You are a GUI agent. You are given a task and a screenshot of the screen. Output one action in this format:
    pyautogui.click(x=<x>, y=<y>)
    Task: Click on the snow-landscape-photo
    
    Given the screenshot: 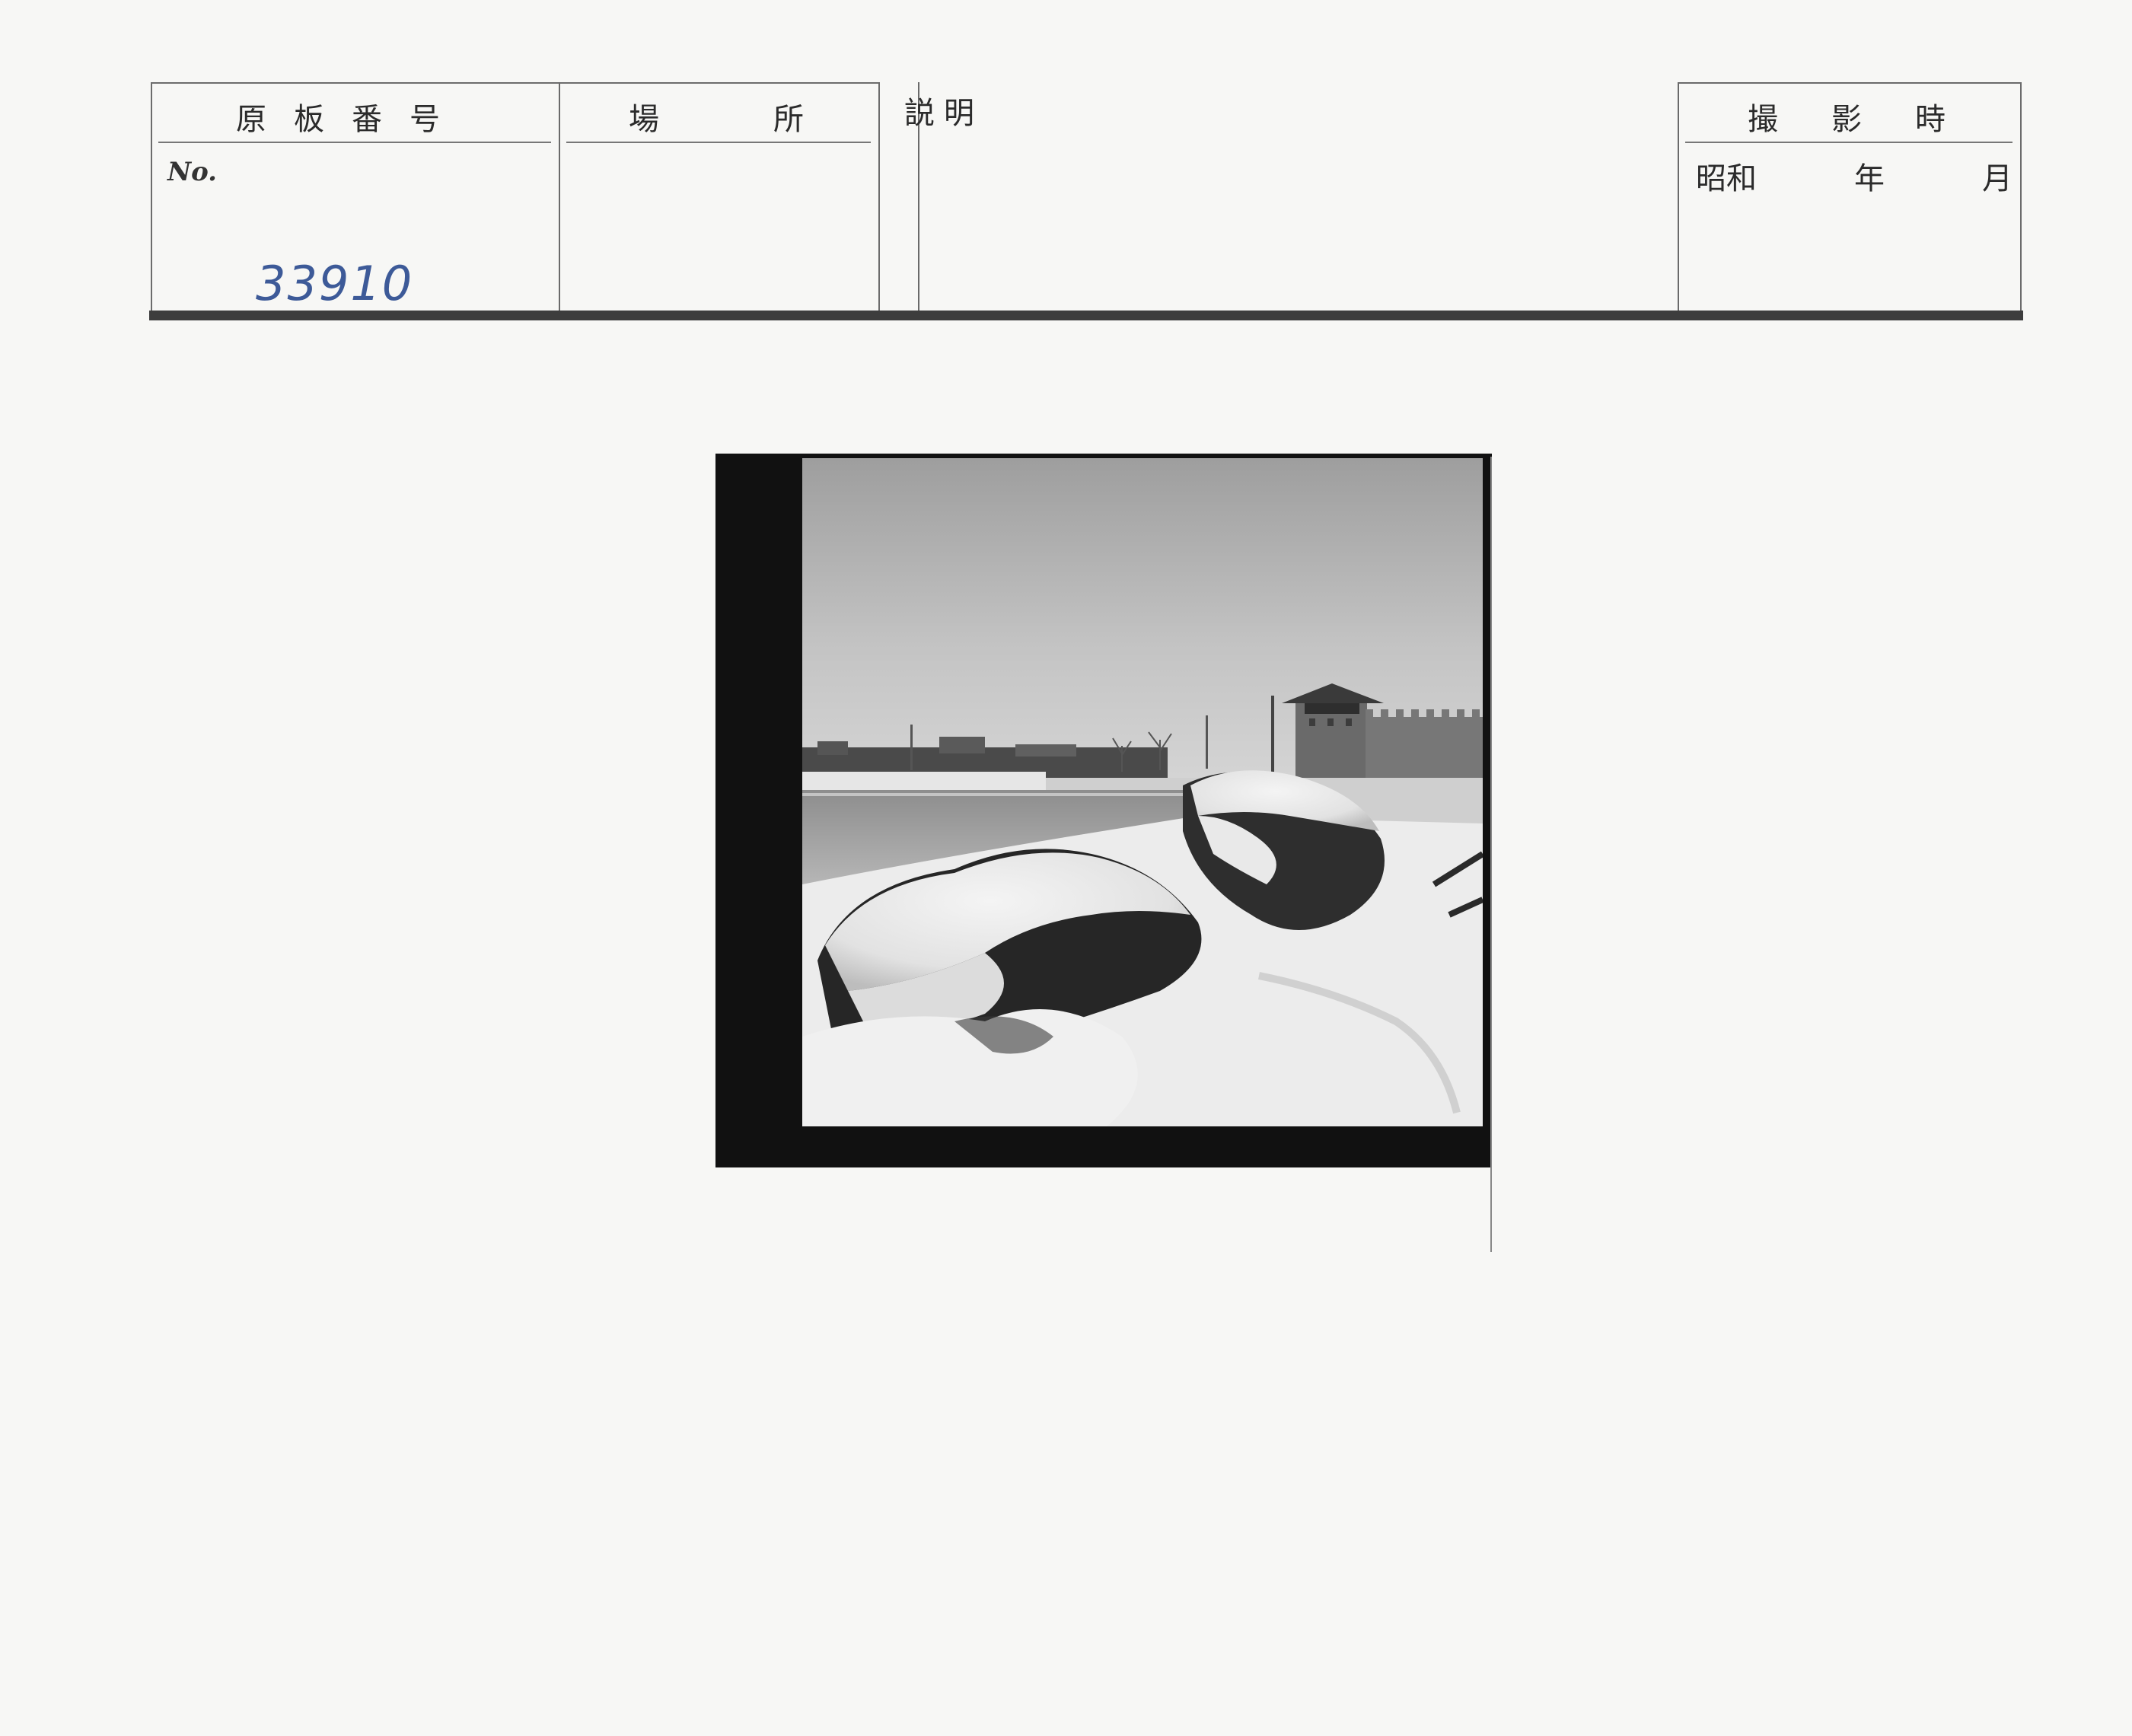 What is the action you would take?
    pyautogui.click(x=1142, y=792)
    